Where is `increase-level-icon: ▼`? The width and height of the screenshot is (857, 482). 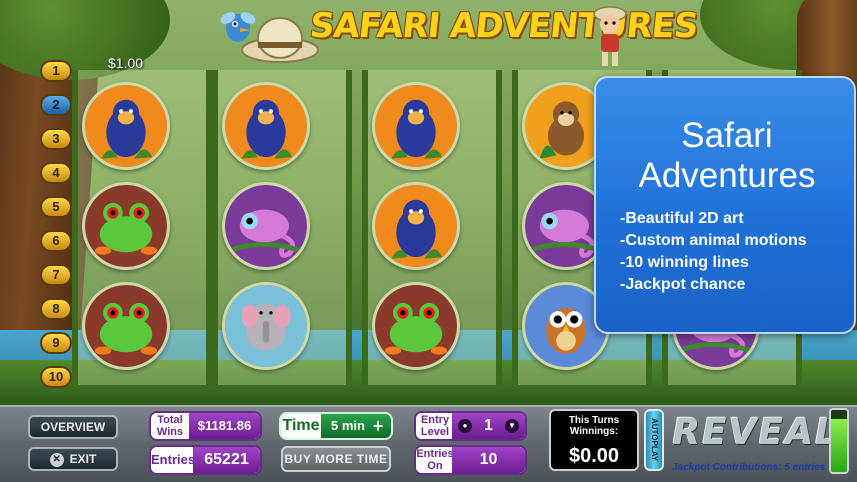 increase-level-icon: ▼ is located at coordinates (512, 426).